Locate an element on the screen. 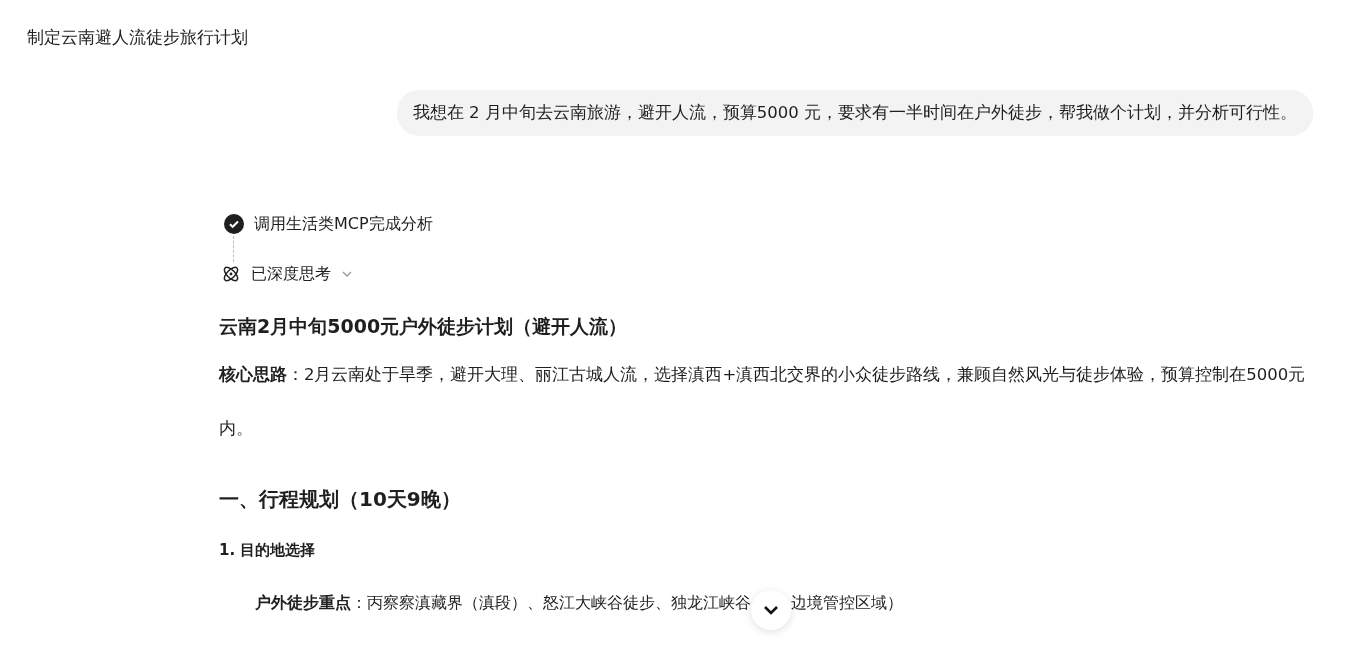  check-circle-icon is located at coordinates (234, 224).